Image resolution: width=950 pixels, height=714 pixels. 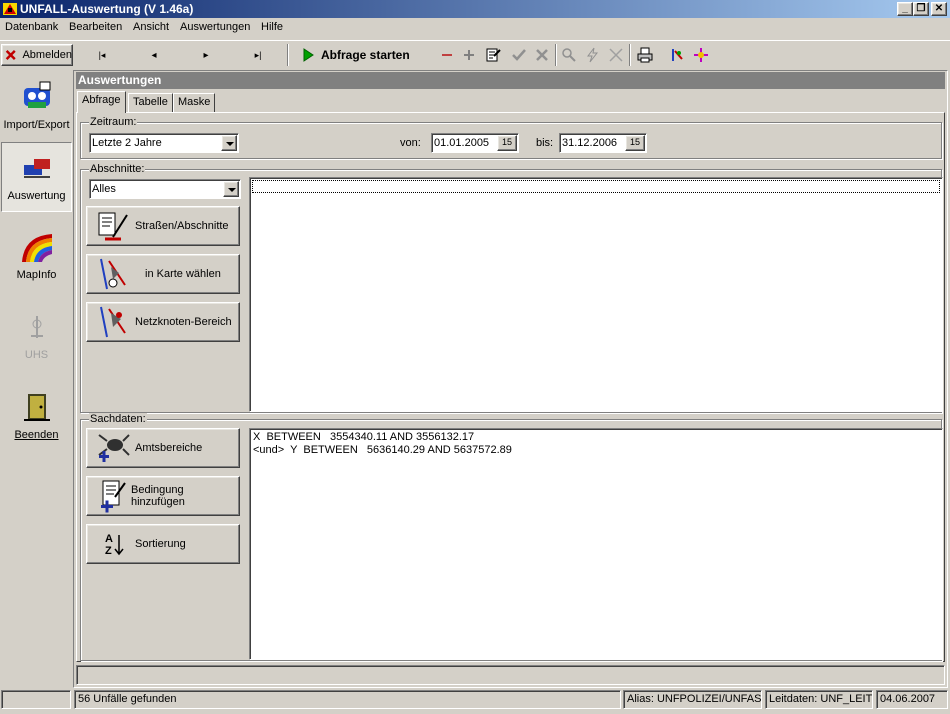 What do you see at coordinates (113, 122) in the screenshot?
I see `zeitraum-label: Zeitraum:` at bounding box center [113, 122].